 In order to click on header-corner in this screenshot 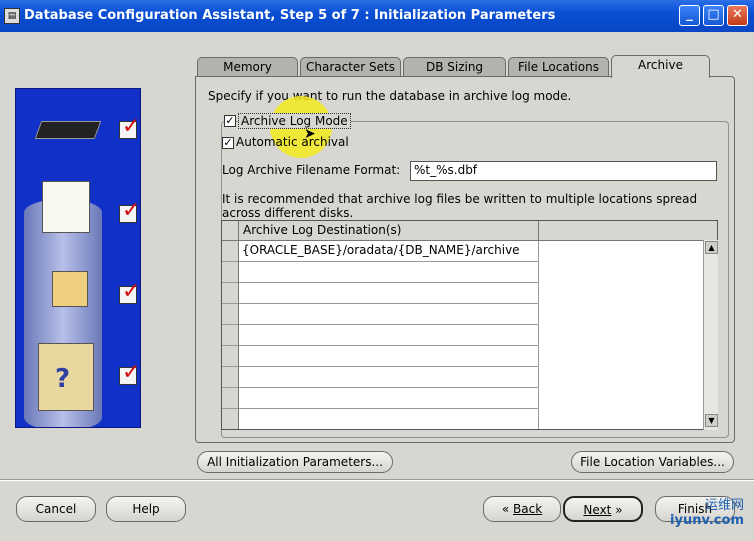, I will do `click(230, 231)`.